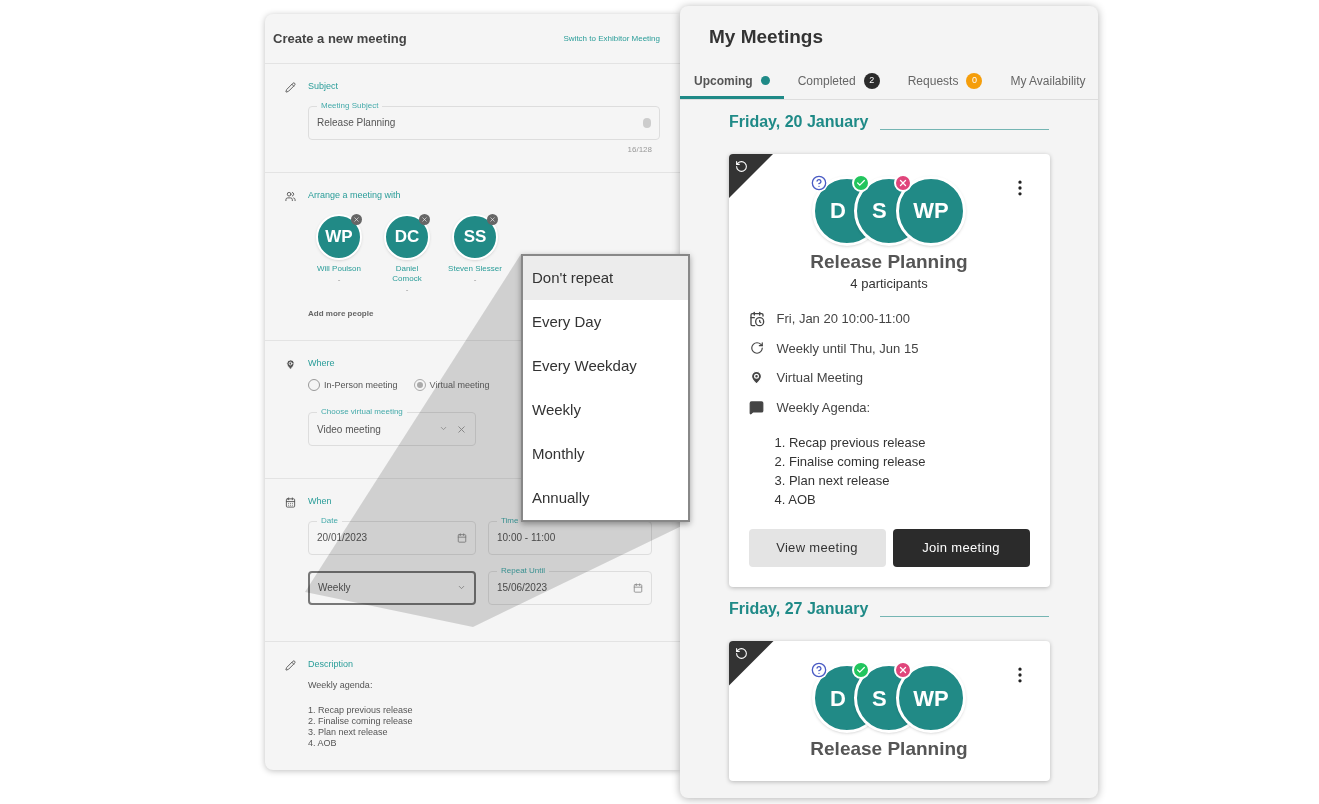 The image size is (1319, 804). I want to click on chat-icon, so click(756, 407).